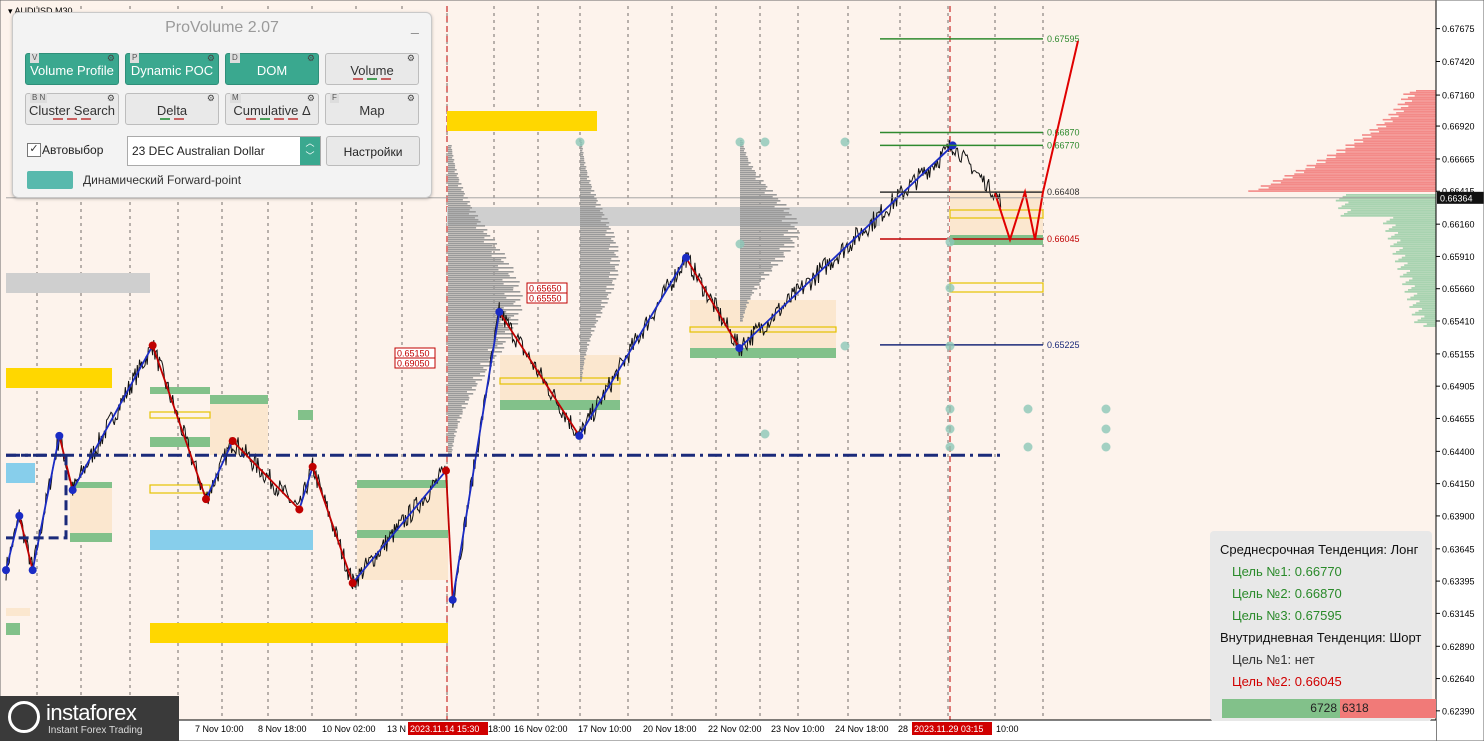 This screenshot has height=741, width=1484. Describe the element at coordinates (272, 109) in the screenshot. I see `cumulative-delta-button: M ⚙ Cumulative Δ` at that location.